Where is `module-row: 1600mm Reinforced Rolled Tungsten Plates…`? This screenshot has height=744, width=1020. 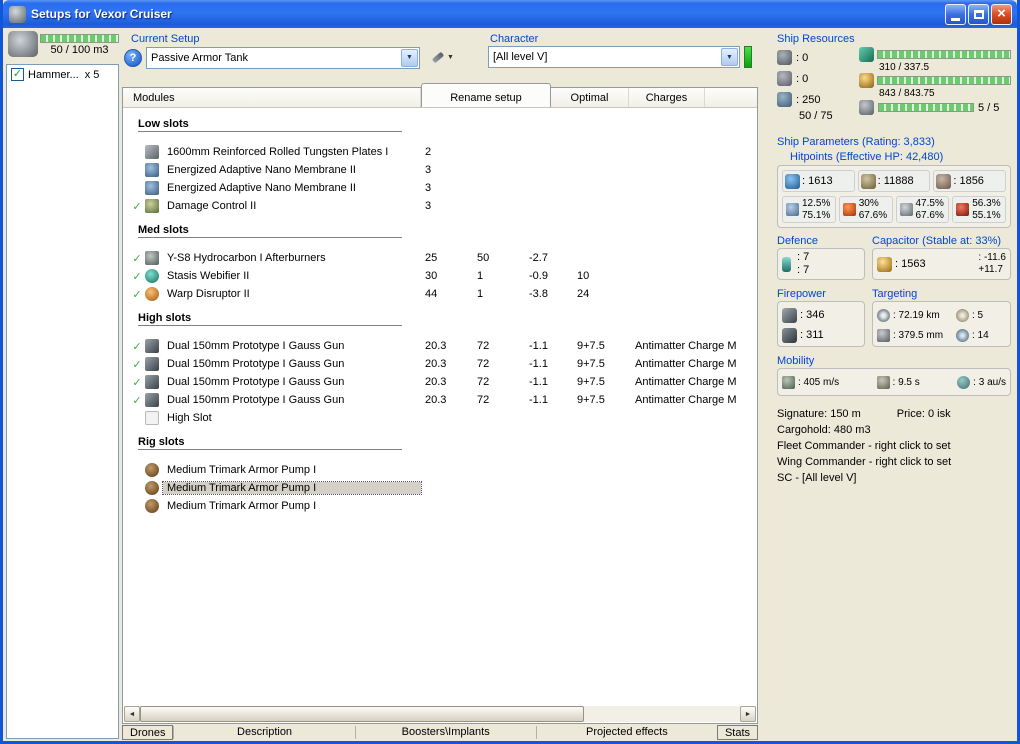
module-row: 1600mm Reinforced Rolled Tungsten Plates… is located at coordinates (440, 152).